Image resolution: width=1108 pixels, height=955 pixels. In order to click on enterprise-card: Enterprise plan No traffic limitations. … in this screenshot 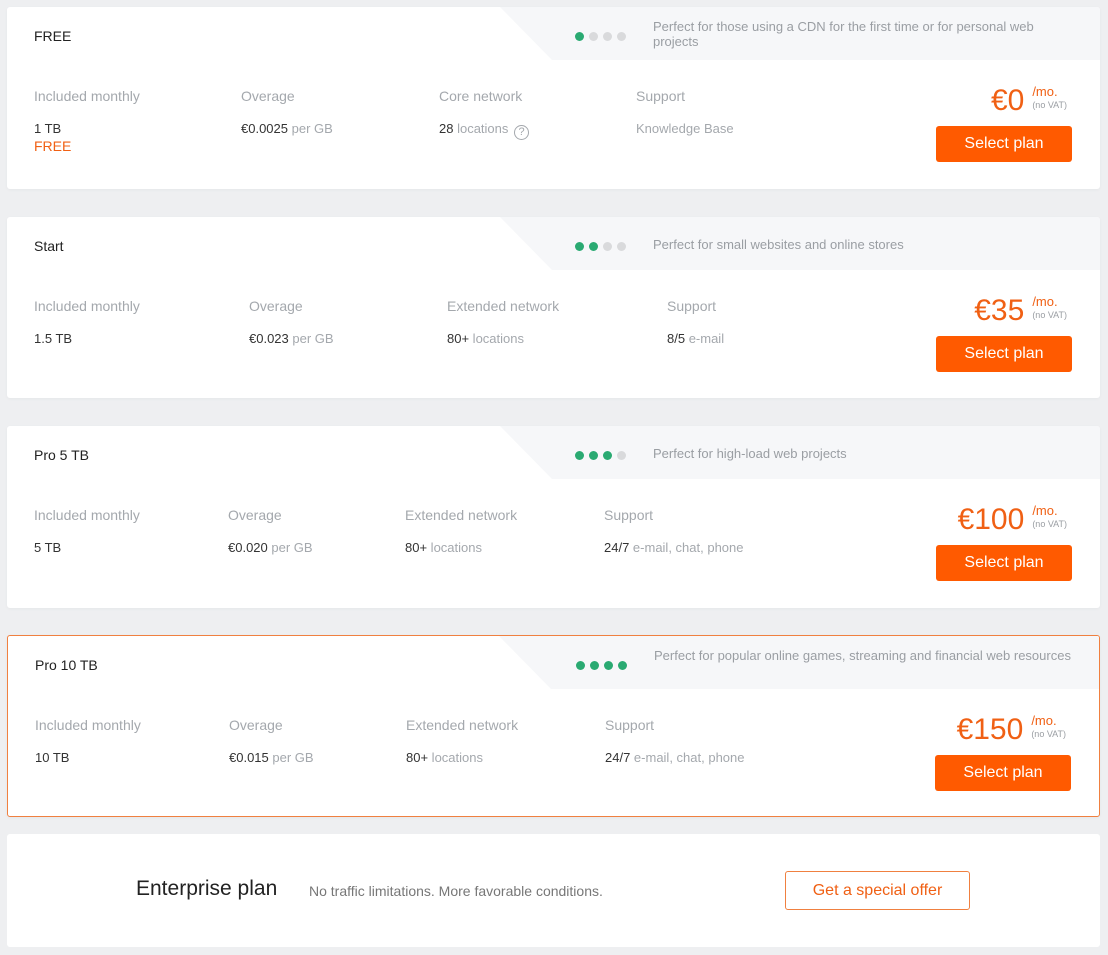, I will do `click(553, 890)`.